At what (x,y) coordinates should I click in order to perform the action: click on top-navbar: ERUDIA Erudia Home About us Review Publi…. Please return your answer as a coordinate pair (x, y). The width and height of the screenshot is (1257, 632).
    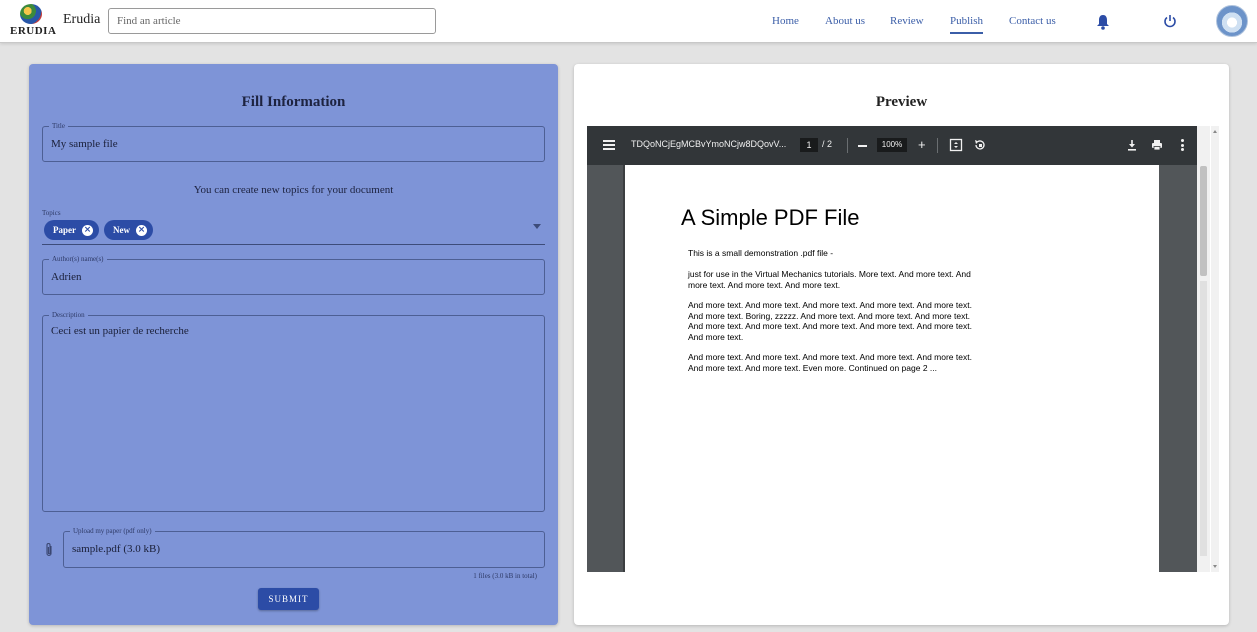
    Looking at the image, I should click on (628, 21).